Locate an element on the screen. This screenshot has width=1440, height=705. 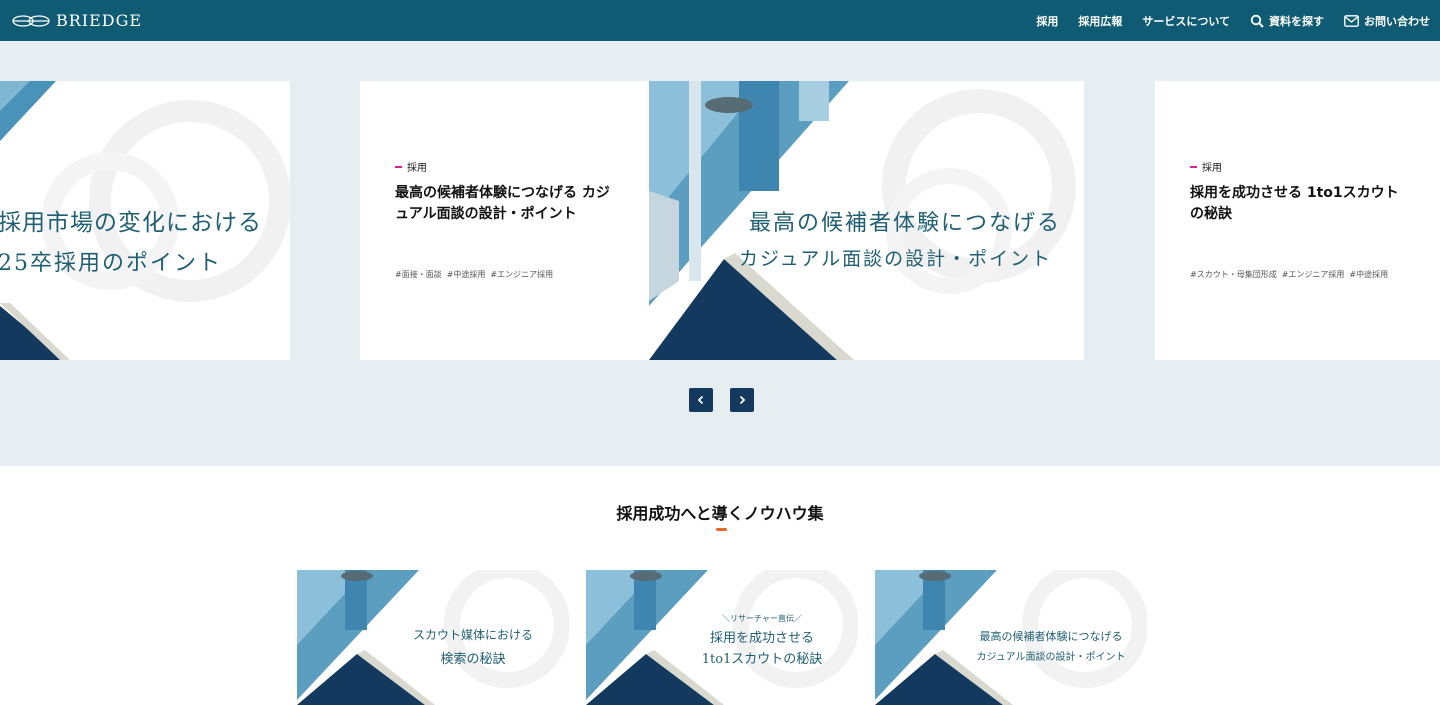
nav-item-recruit-pr: 採用広報 is located at coordinates (1100, 21).